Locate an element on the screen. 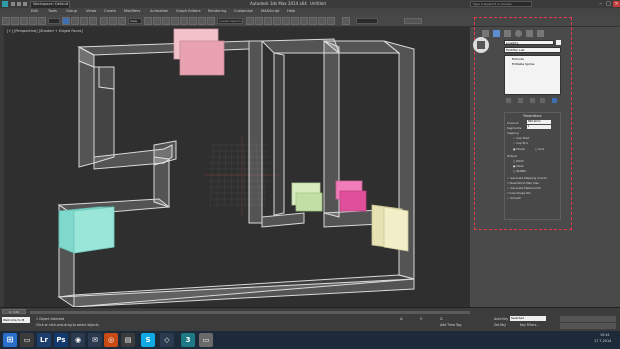 This screenshot has height=349, width=620. link-button is located at coordinates (24, 21).